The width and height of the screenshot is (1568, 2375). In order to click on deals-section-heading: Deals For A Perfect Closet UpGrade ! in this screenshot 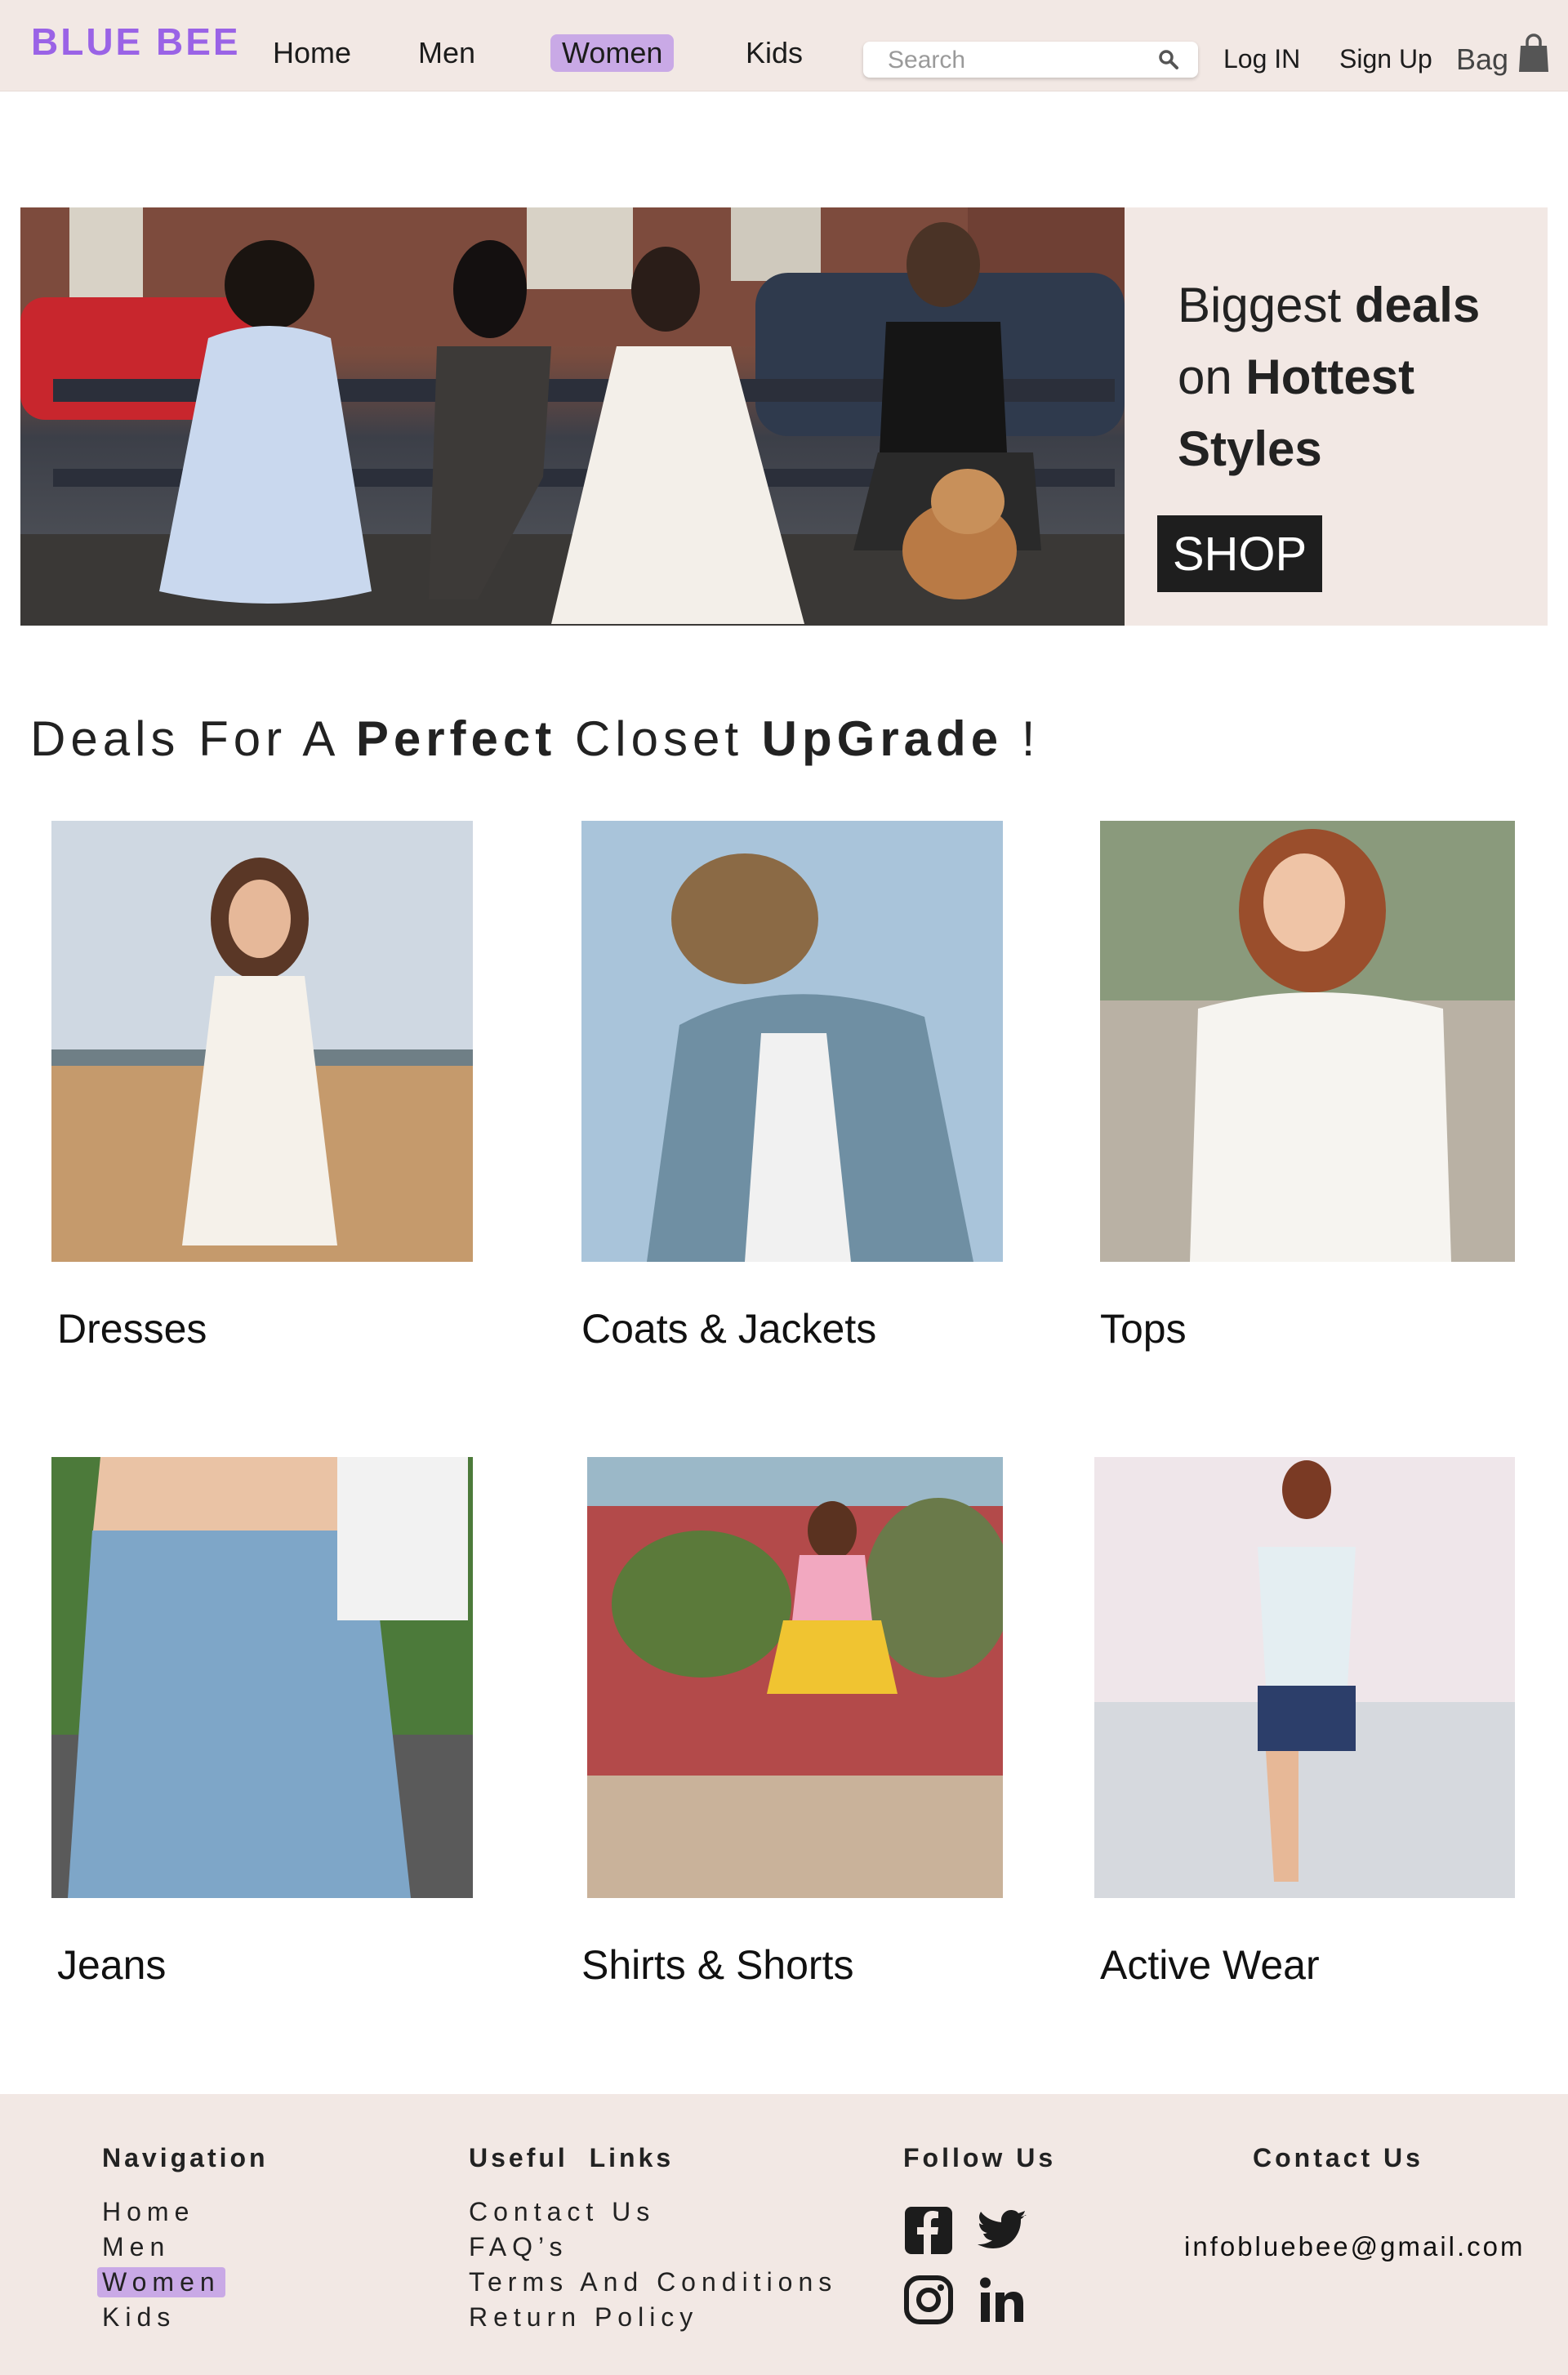, I will do `click(535, 739)`.